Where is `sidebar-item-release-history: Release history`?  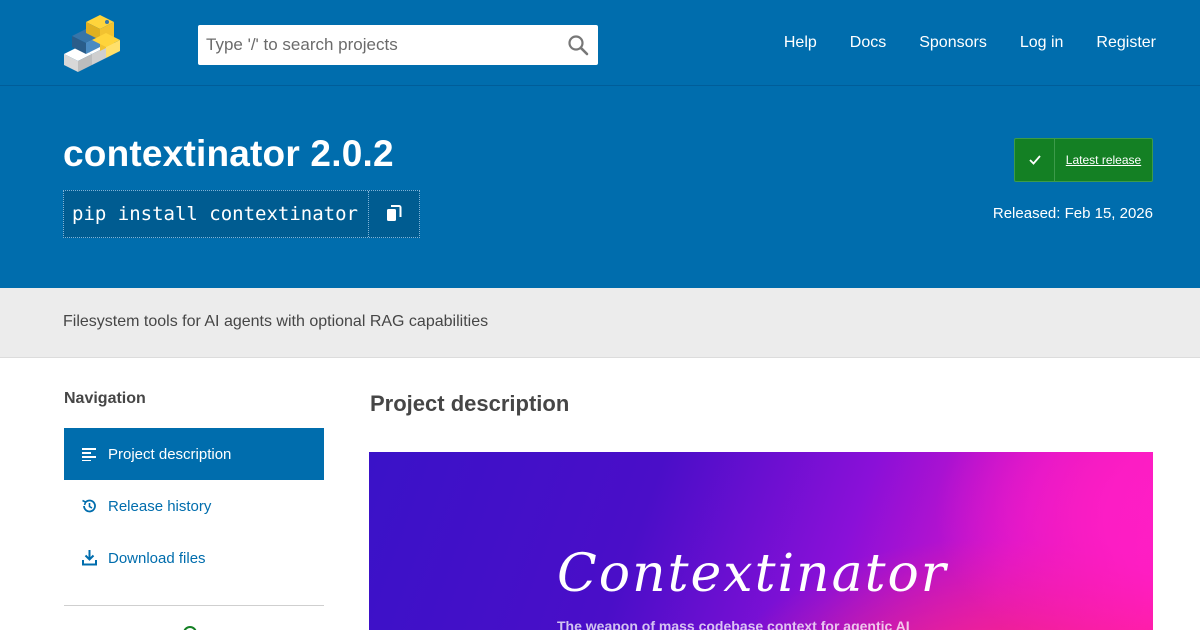 sidebar-item-release-history: Release history is located at coordinates (194, 506).